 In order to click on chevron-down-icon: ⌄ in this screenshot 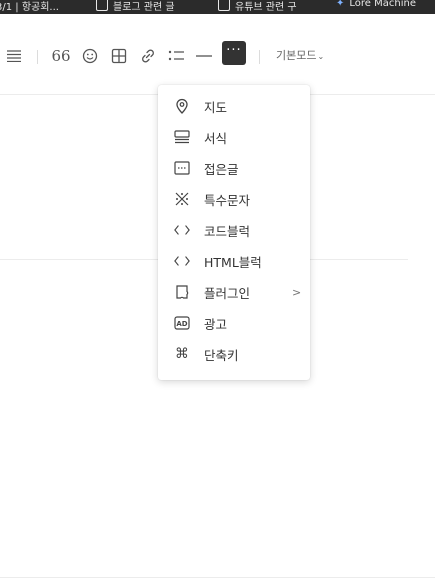, I will do `click(321, 56)`.